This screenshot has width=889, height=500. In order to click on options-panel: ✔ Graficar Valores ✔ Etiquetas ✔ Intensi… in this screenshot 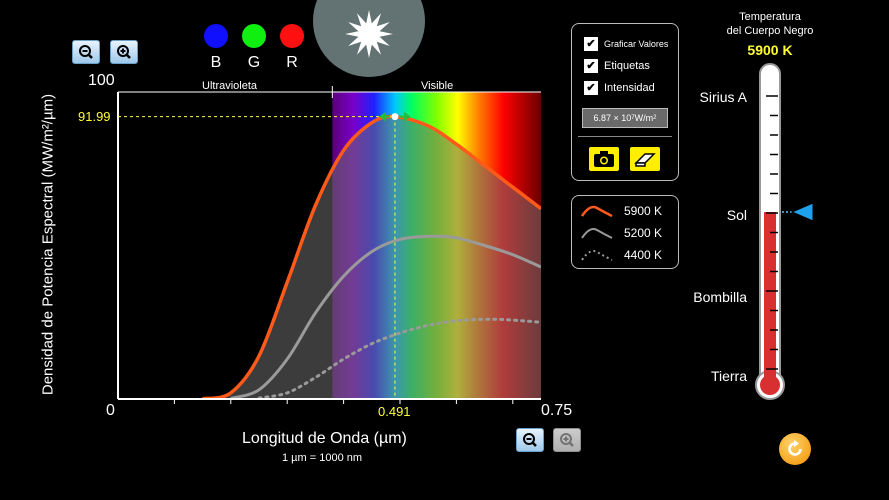, I will do `click(625, 102)`.